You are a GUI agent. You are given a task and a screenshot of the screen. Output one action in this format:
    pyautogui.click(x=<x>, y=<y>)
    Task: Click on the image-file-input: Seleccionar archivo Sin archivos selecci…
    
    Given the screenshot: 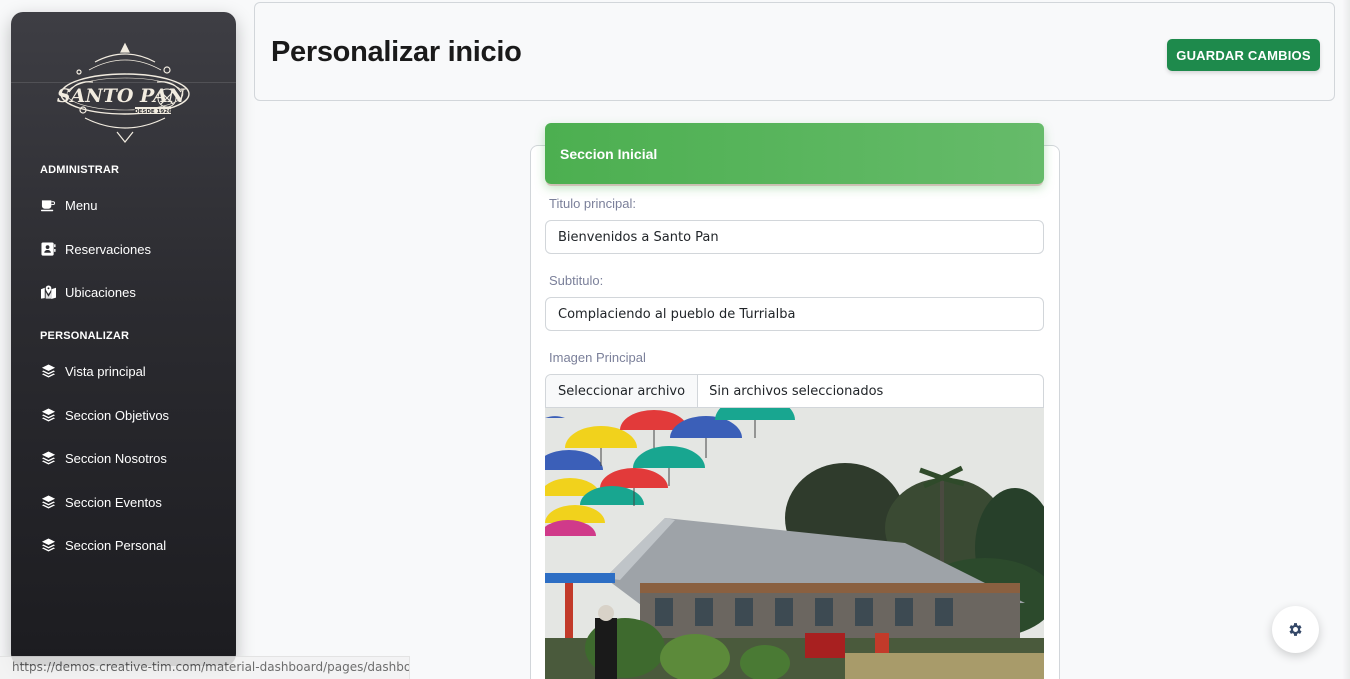 What is the action you would take?
    pyautogui.click(x=794, y=391)
    